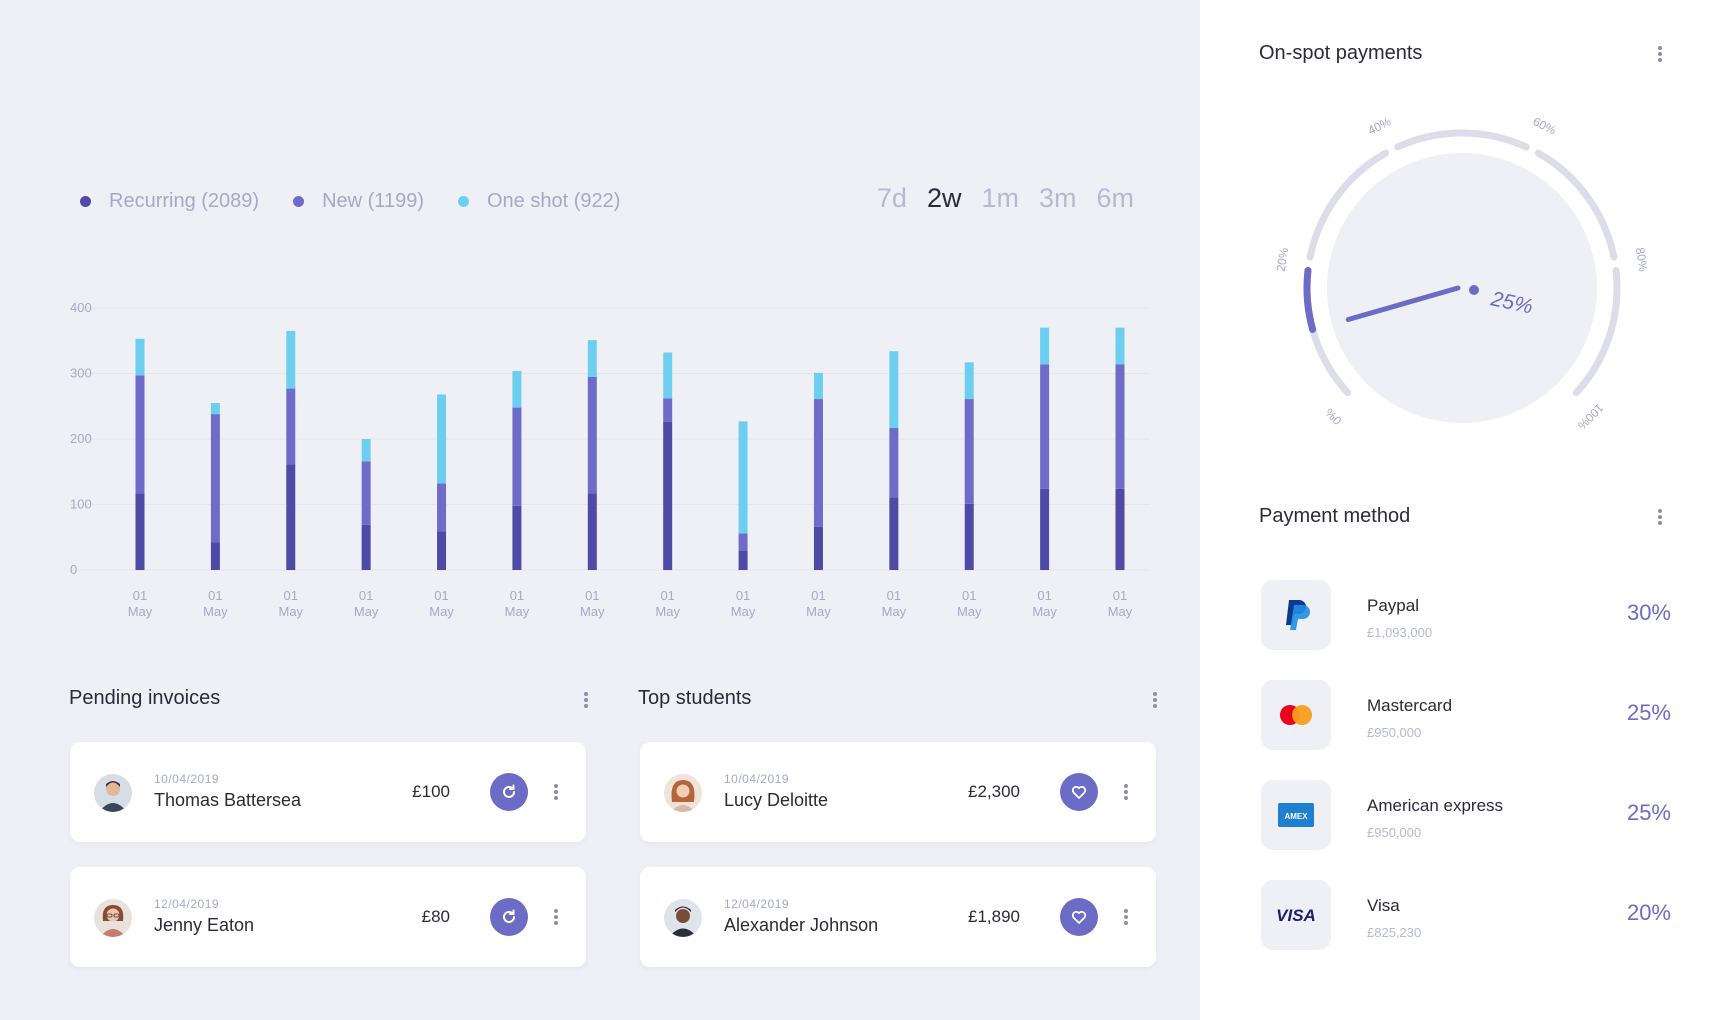 The image size is (1722, 1020). I want to click on student-amount: £2,300, so click(994, 791).